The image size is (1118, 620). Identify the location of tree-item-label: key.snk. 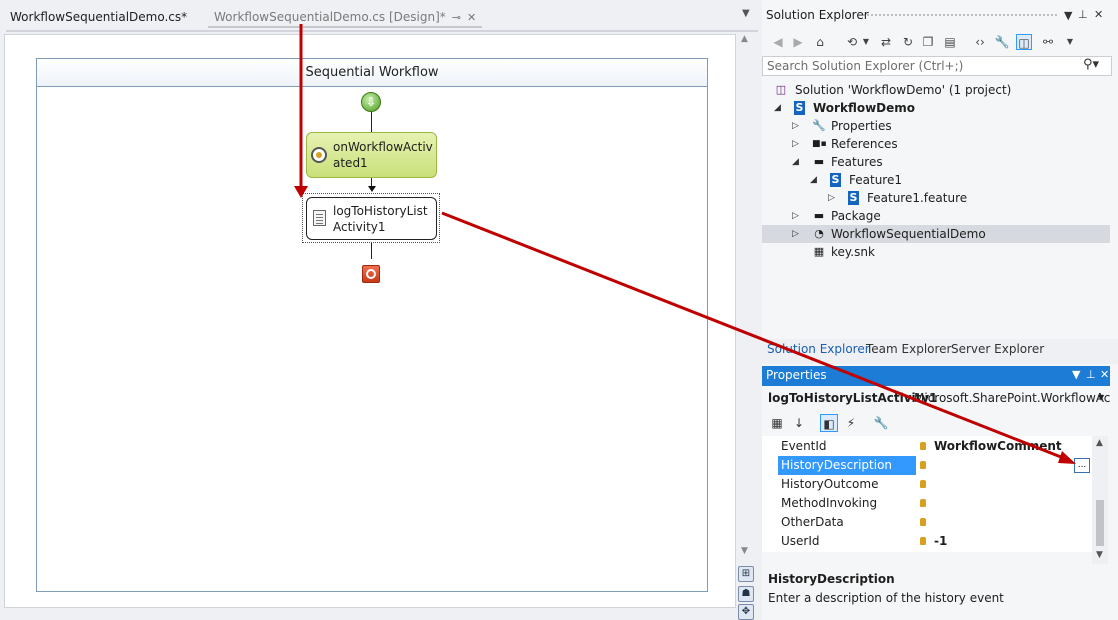
(853, 252).